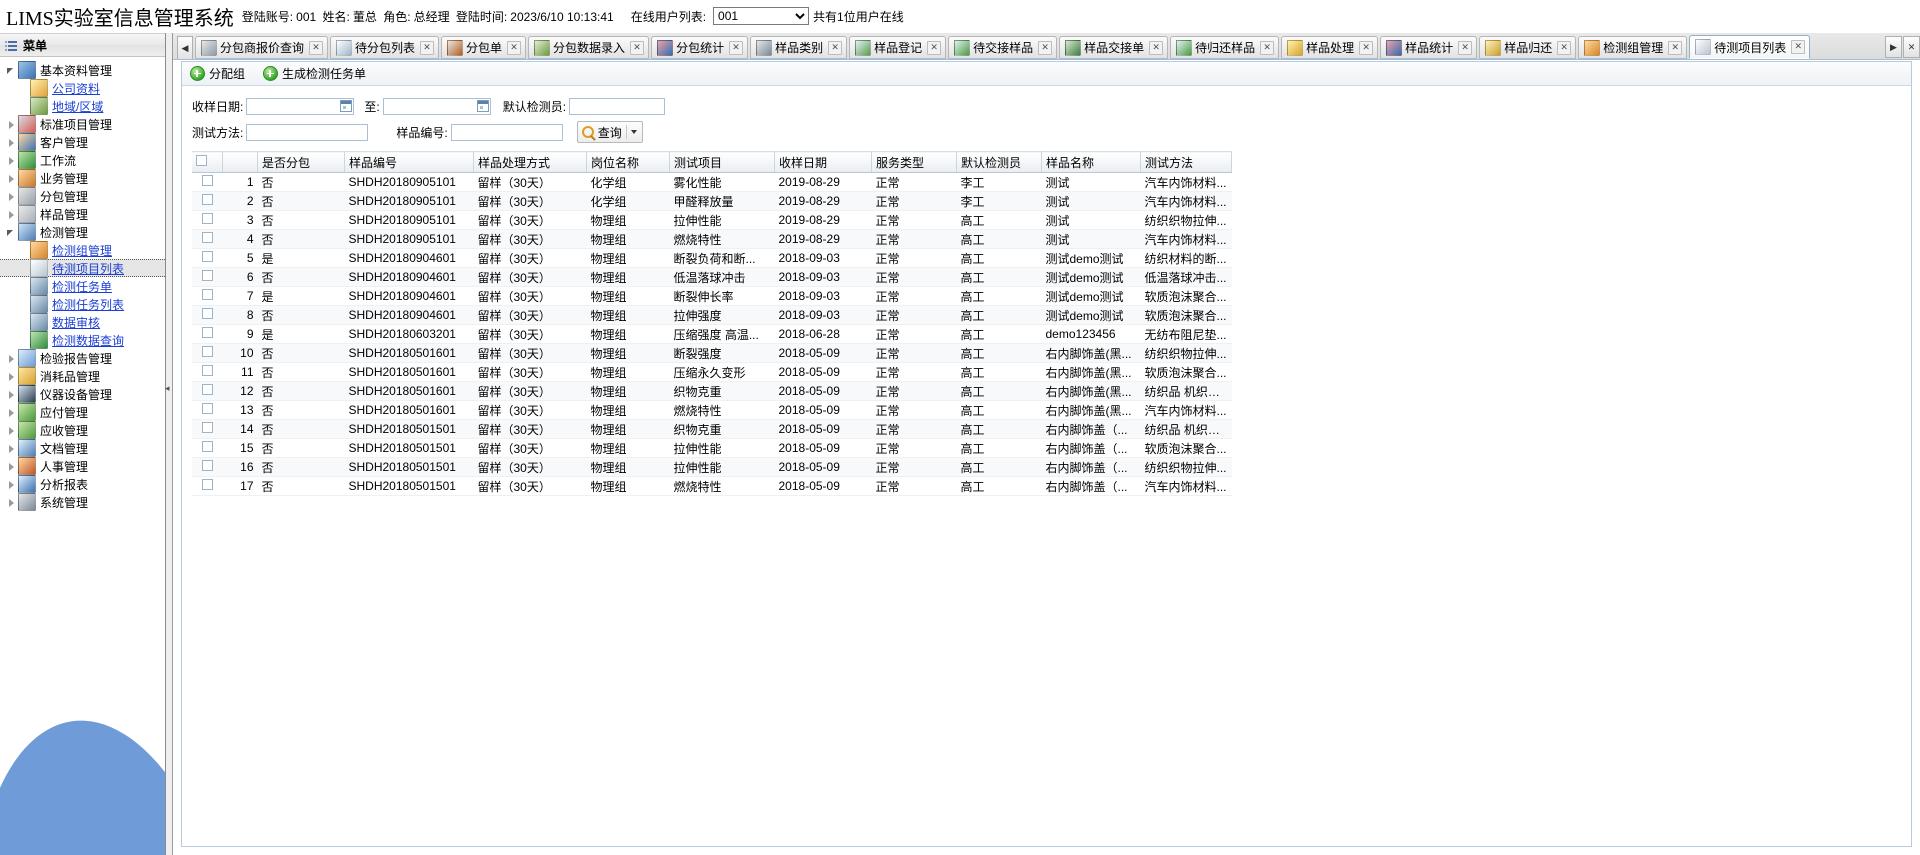 Image resolution: width=1920 pixels, height=855 pixels. What do you see at coordinates (82, 286) in the screenshot?
I see `sidebar-item-12: 检测任务单` at bounding box center [82, 286].